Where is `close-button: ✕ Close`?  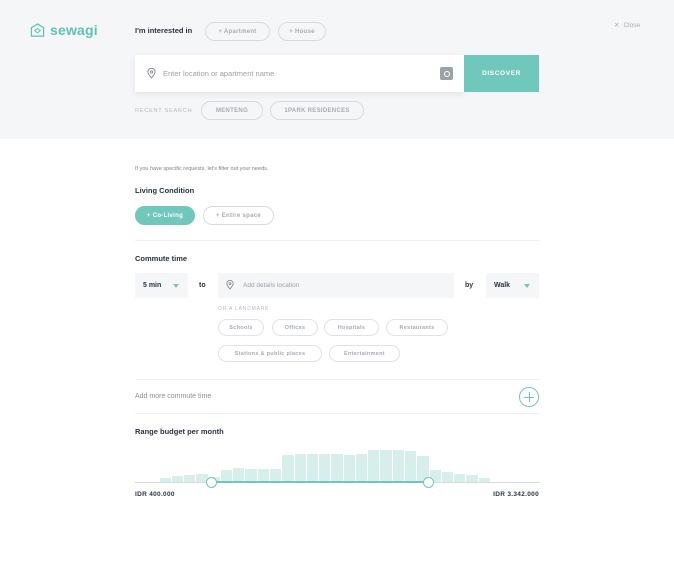
close-button: ✕ Close is located at coordinates (627, 25).